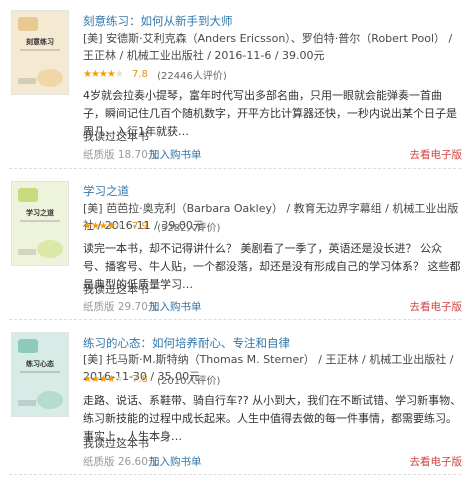  I want to click on rating-count: (22446人评价), so click(192, 76).